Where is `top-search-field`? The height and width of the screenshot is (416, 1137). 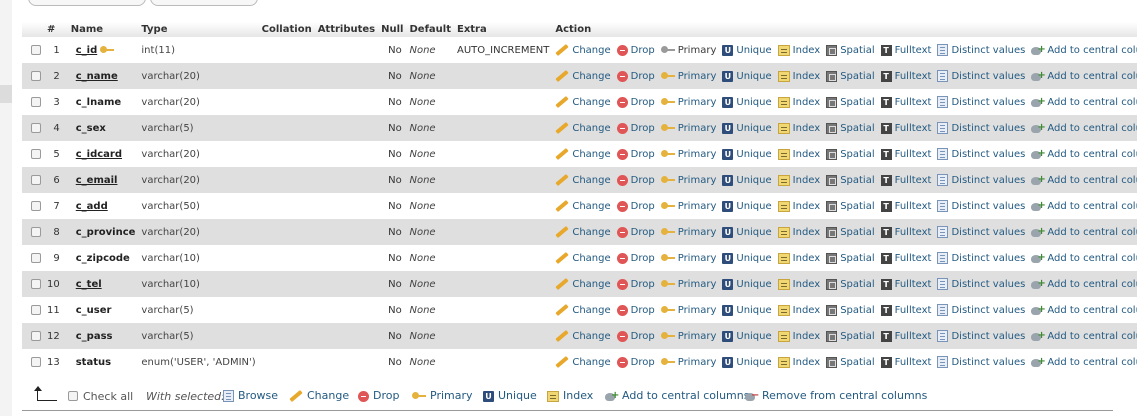
top-search-field is located at coordinates (87, 3).